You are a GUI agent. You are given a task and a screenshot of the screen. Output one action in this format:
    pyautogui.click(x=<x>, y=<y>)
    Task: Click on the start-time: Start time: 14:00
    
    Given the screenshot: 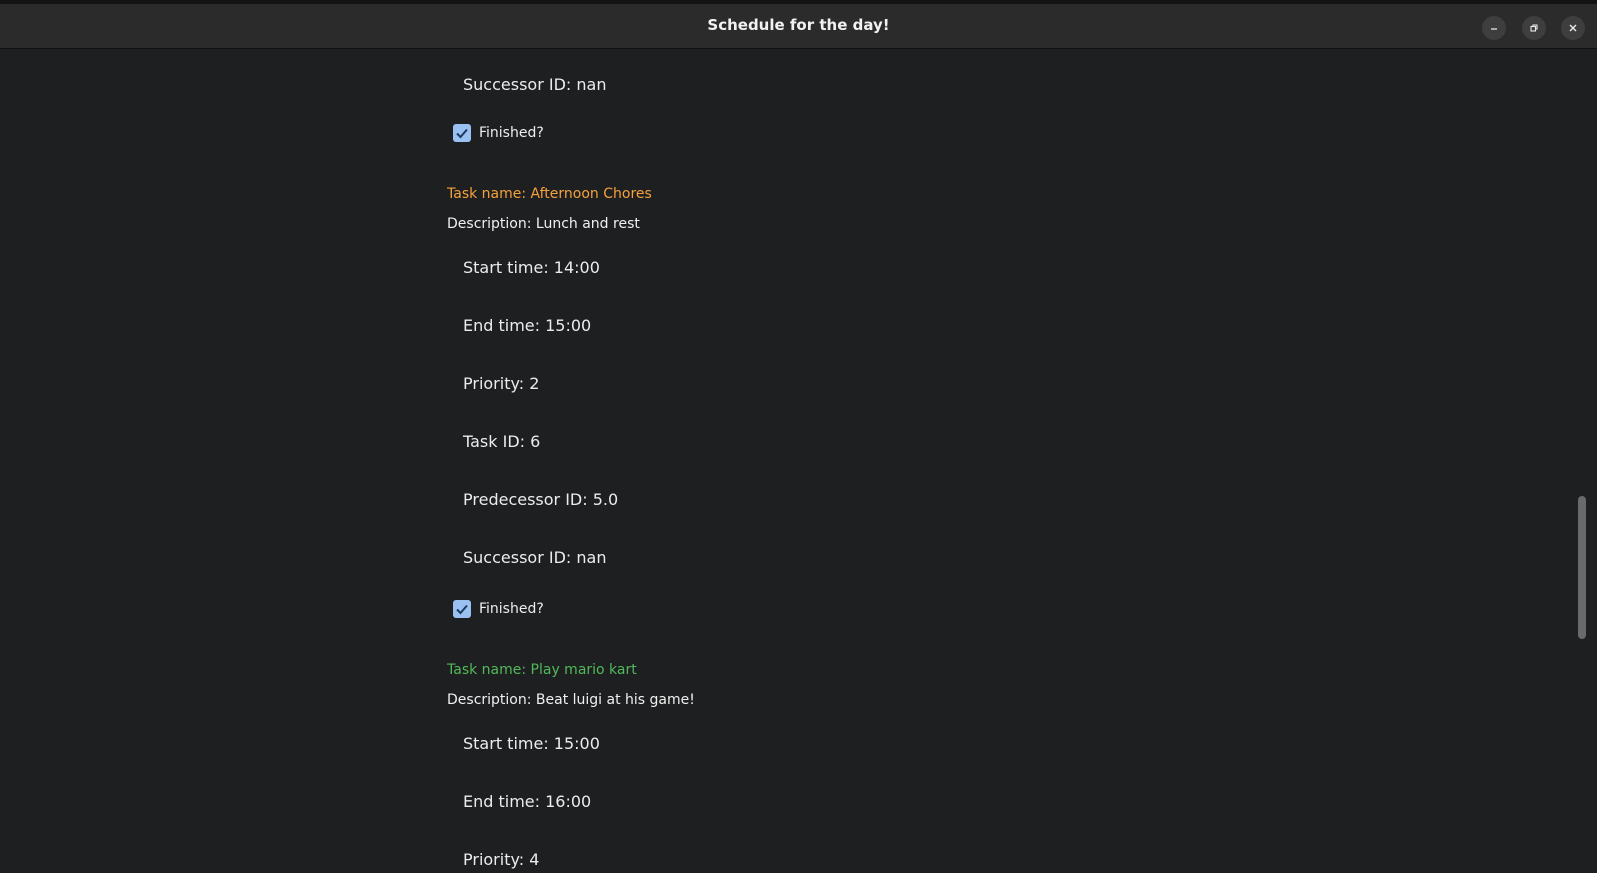 What is the action you would take?
    pyautogui.click(x=531, y=267)
    